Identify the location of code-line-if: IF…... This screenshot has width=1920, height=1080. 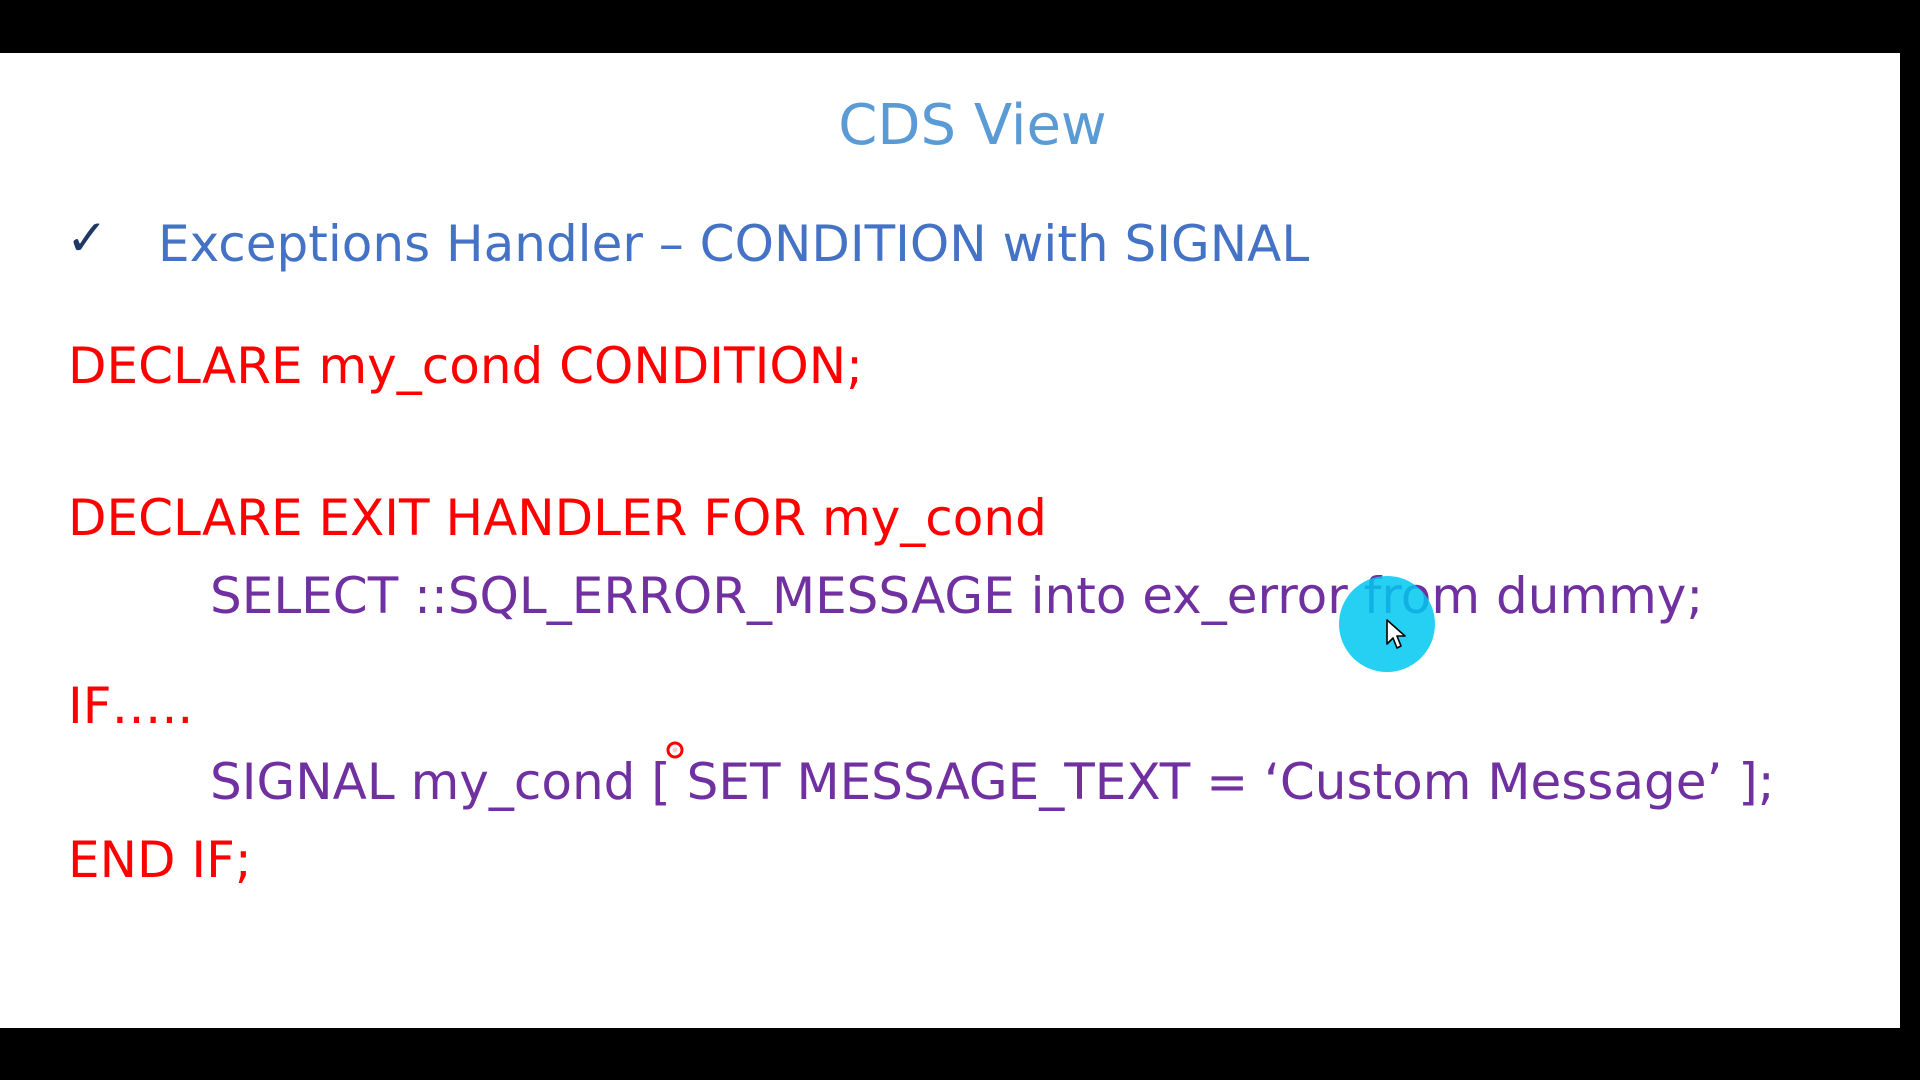
(131, 706).